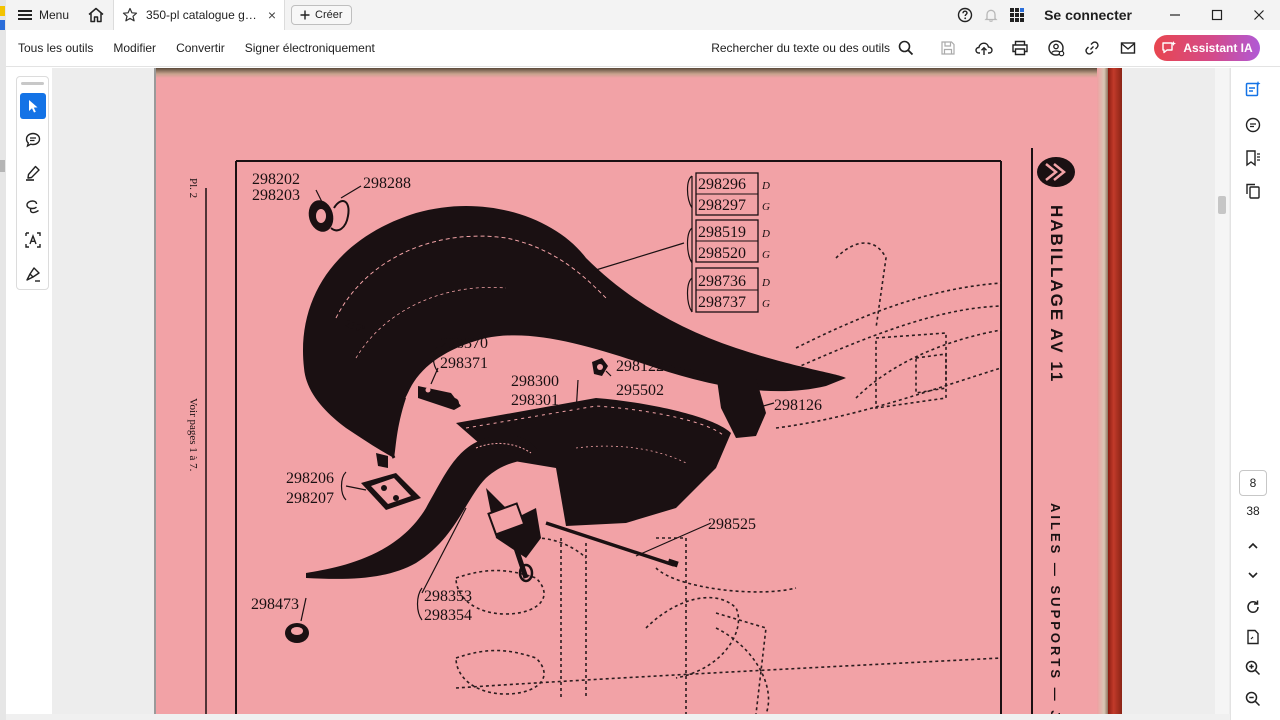 This screenshot has width=1280, height=720. Describe the element at coordinates (732, 524) in the screenshot. I see `part-number: 298525` at that location.